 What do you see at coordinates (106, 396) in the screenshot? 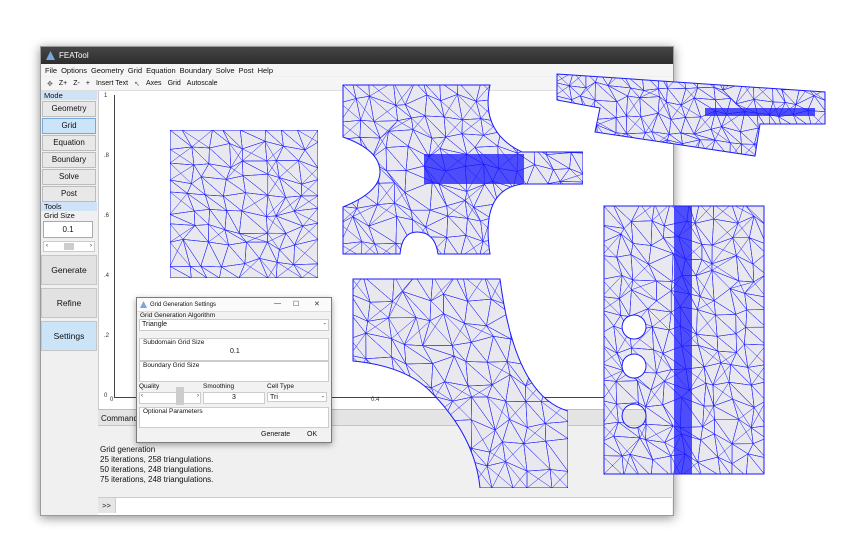
I see `y-tick-label: 0` at bounding box center [106, 396].